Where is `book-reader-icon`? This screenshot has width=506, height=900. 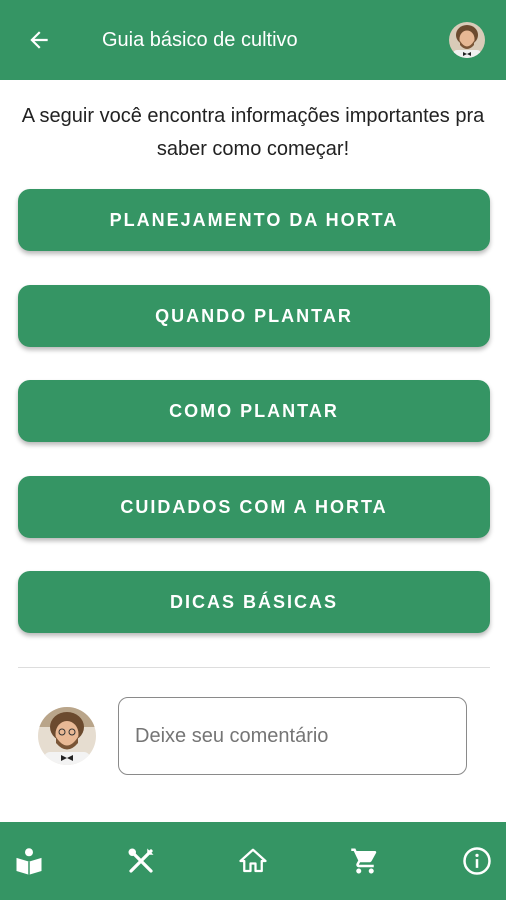 book-reader-icon is located at coordinates (29, 861).